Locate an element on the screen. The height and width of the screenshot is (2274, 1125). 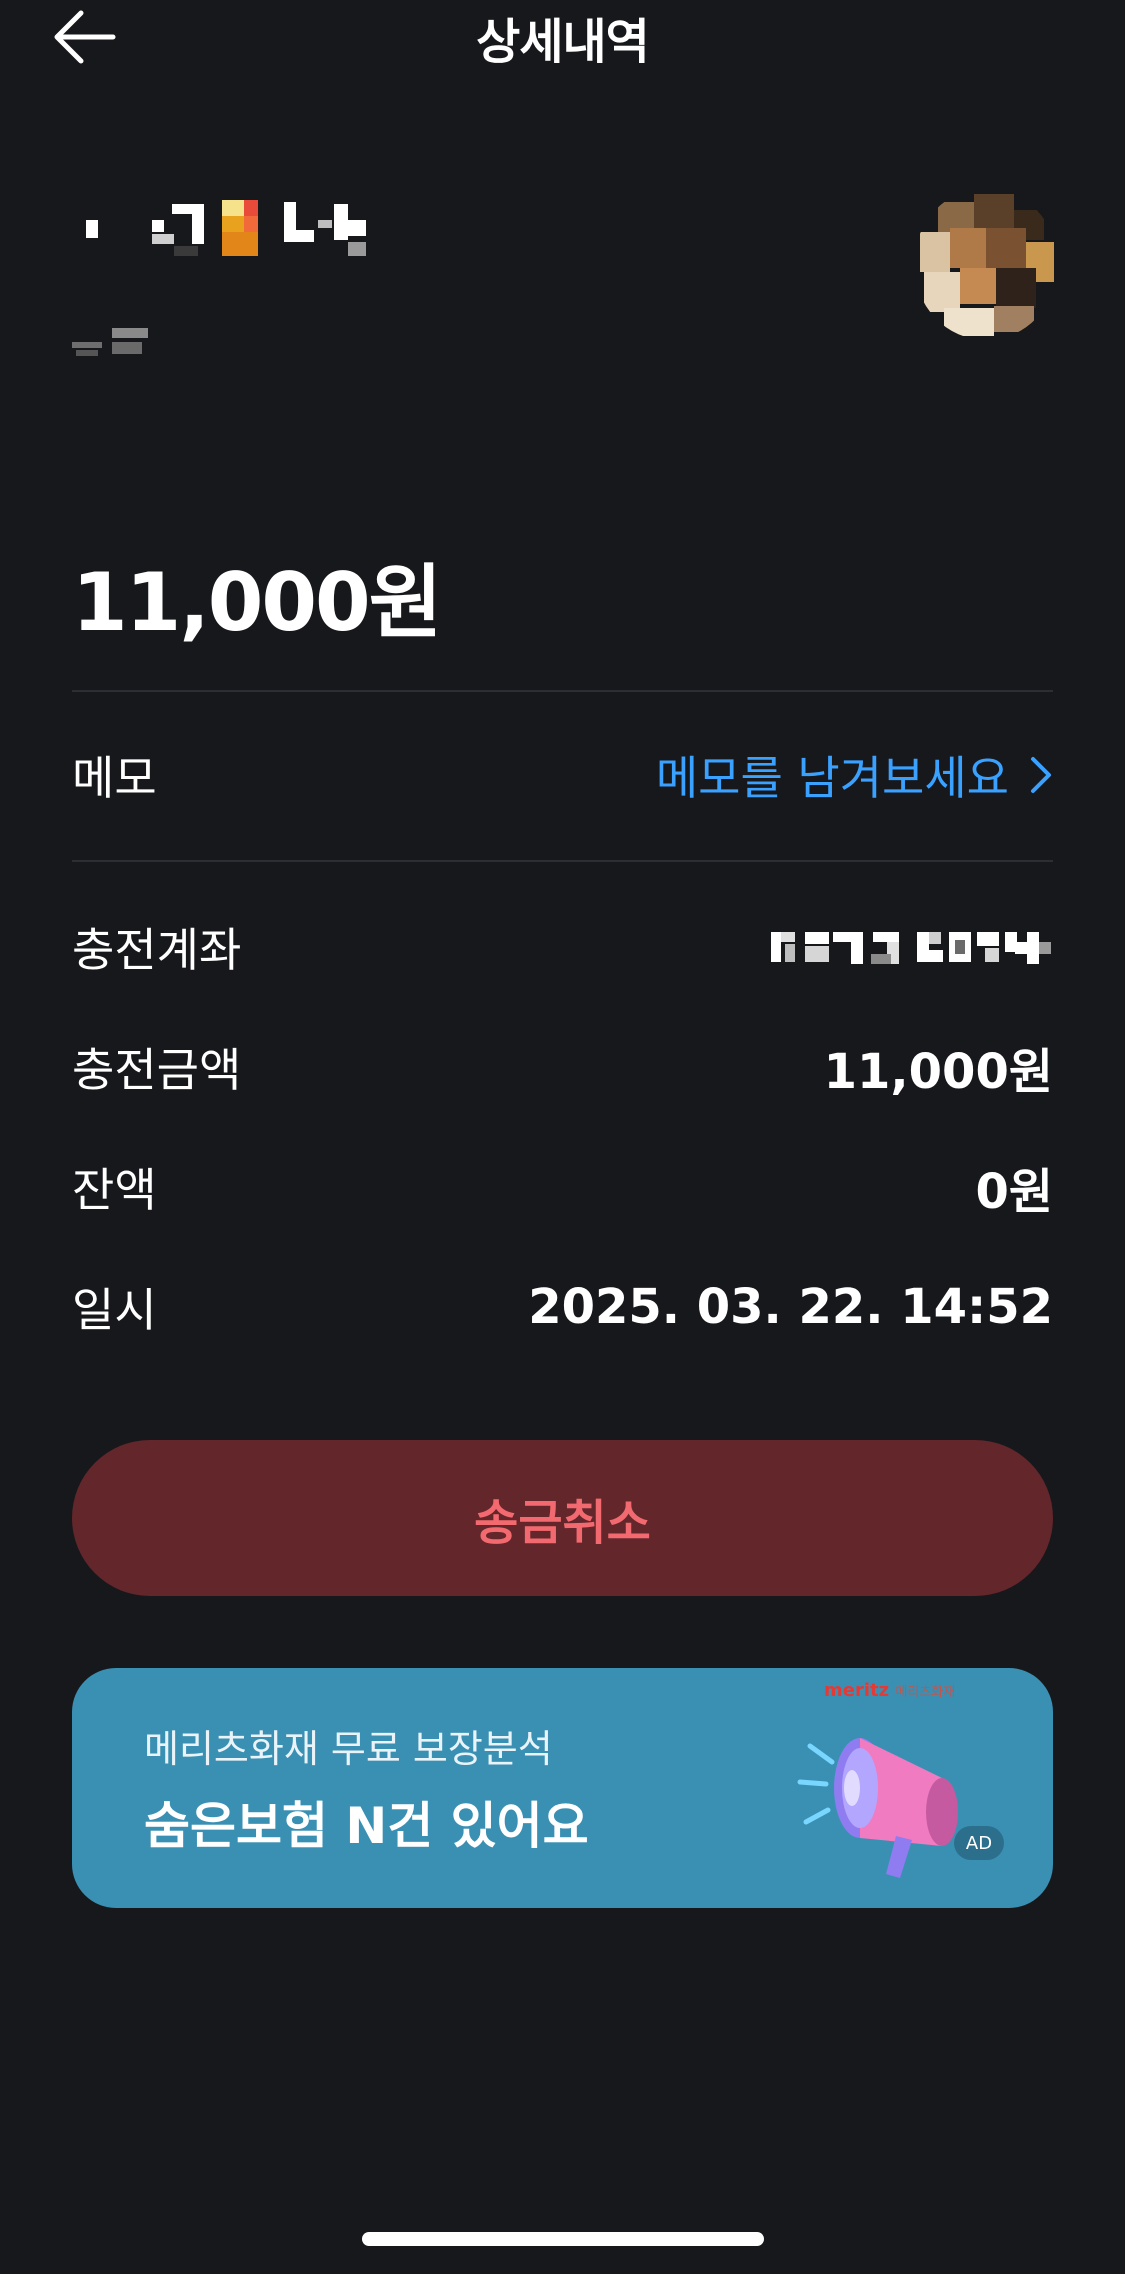
memo-label: 메모 is located at coordinates (114, 778).